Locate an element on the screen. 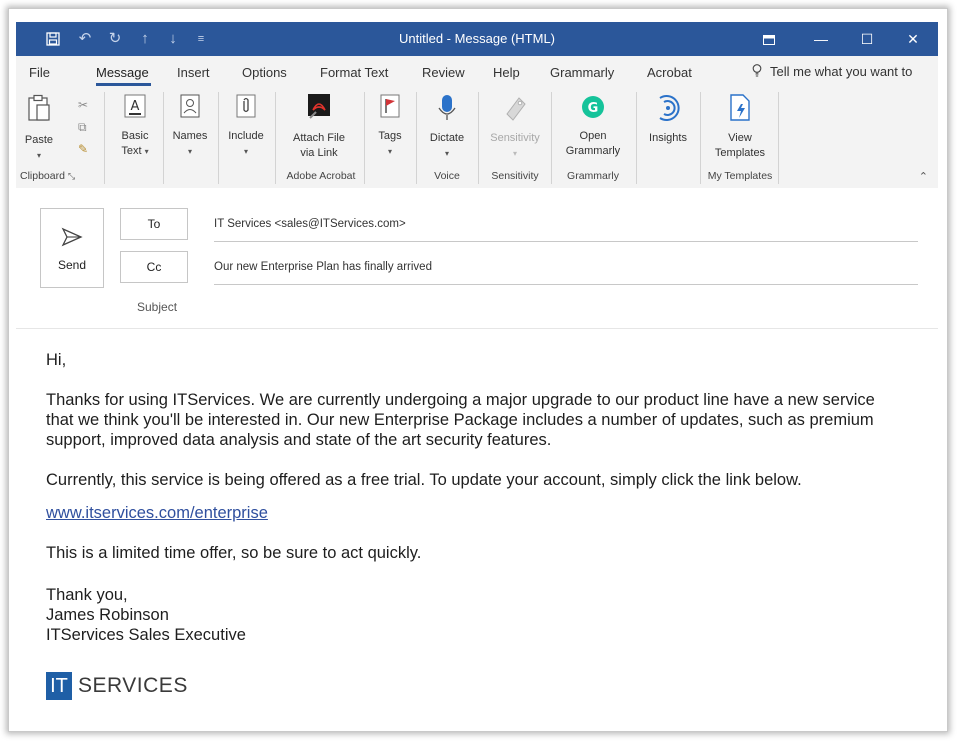 Image resolution: width=960 pixels, height=741 pixels. acrobat-attach-icon is located at coordinates (319, 110).